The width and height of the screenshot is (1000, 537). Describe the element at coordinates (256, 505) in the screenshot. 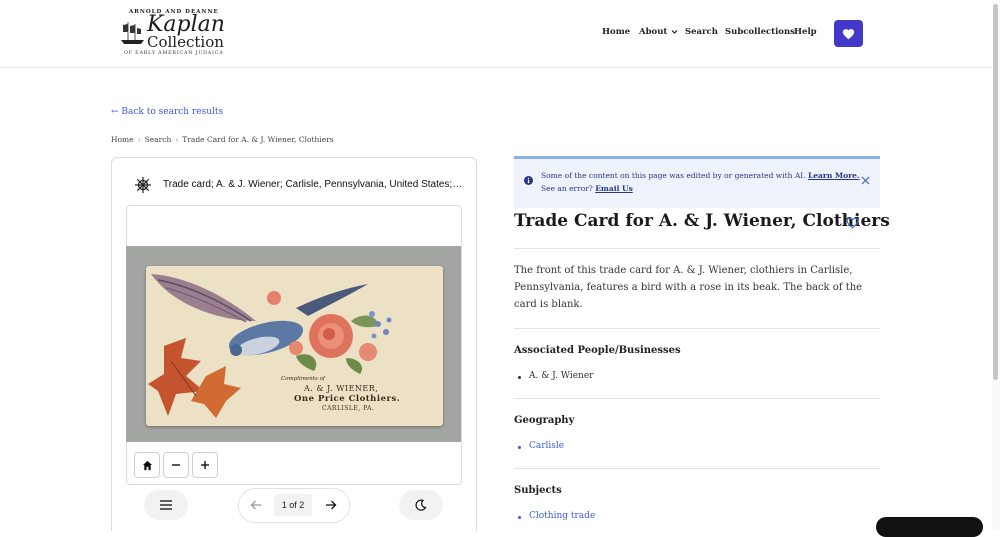

I see `arrow-left-icon` at that location.